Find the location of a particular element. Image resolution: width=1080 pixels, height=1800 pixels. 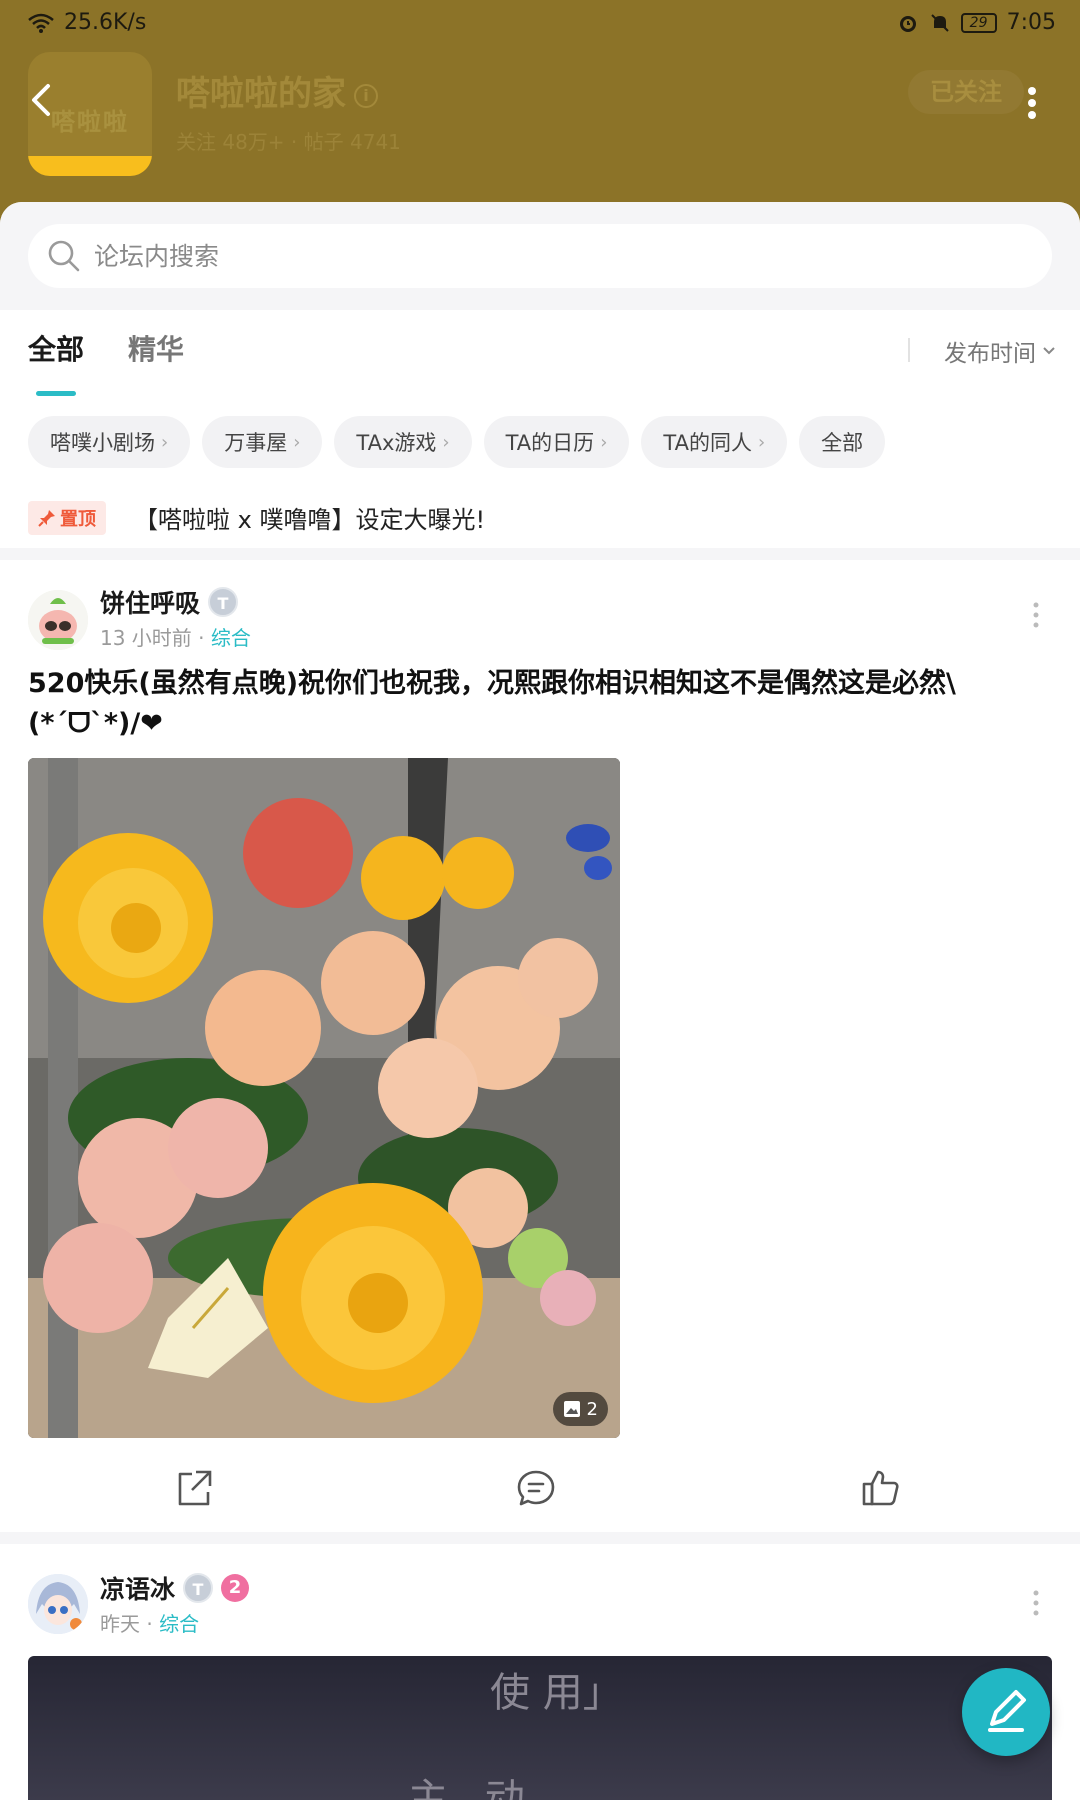

like-icon is located at coordinates (880, 1488).